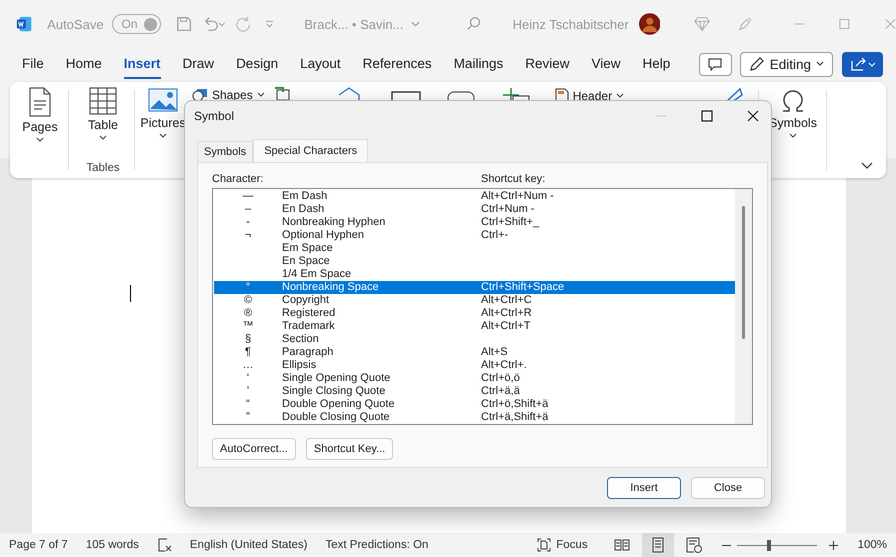 Image resolution: width=896 pixels, height=557 pixels. What do you see at coordinates (269, 24) in the screenshot?
I see `customize-caret-icon` at bounding box center [269, 24].